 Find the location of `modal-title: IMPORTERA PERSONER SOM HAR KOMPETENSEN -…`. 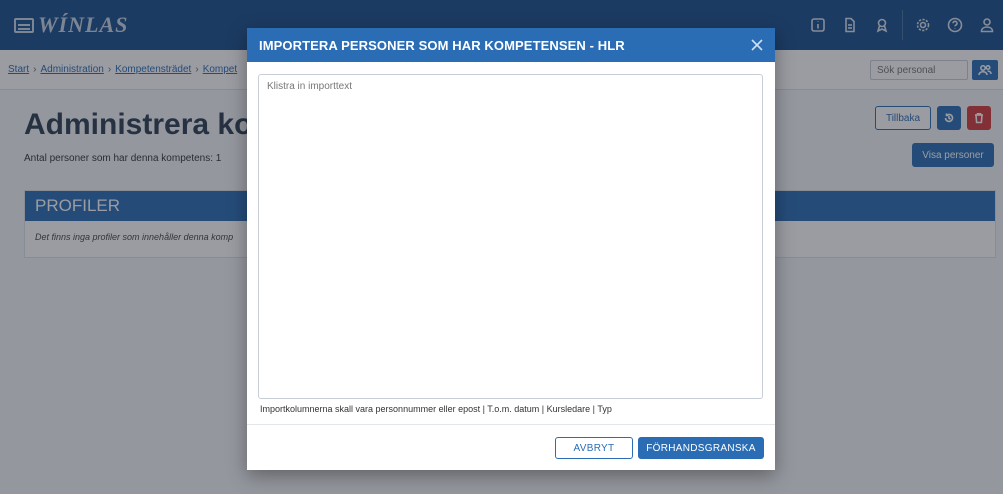

modal-title: IMPORTERA PERSONER SOM HAR KOMPETENSEN -… is located at coordinates (442, 45).